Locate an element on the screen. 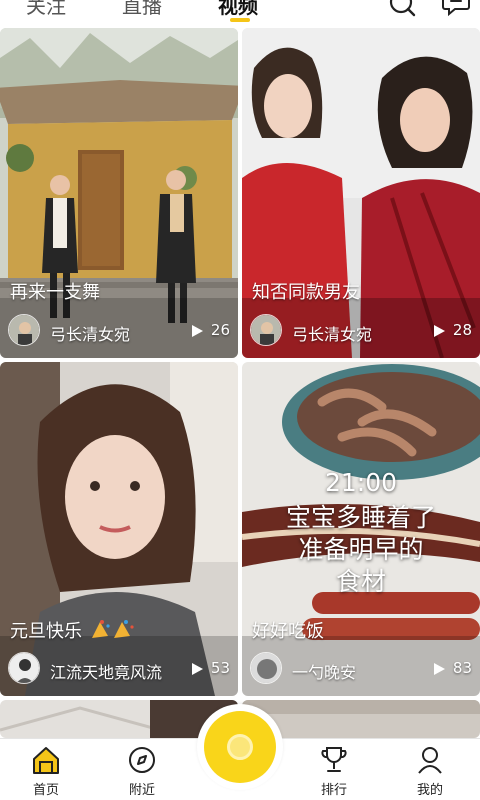 Image resolution: width=480 pixels, height=800 pixels. author-row: 江流天地竟风流 53 is located at coordinates (119, 669).